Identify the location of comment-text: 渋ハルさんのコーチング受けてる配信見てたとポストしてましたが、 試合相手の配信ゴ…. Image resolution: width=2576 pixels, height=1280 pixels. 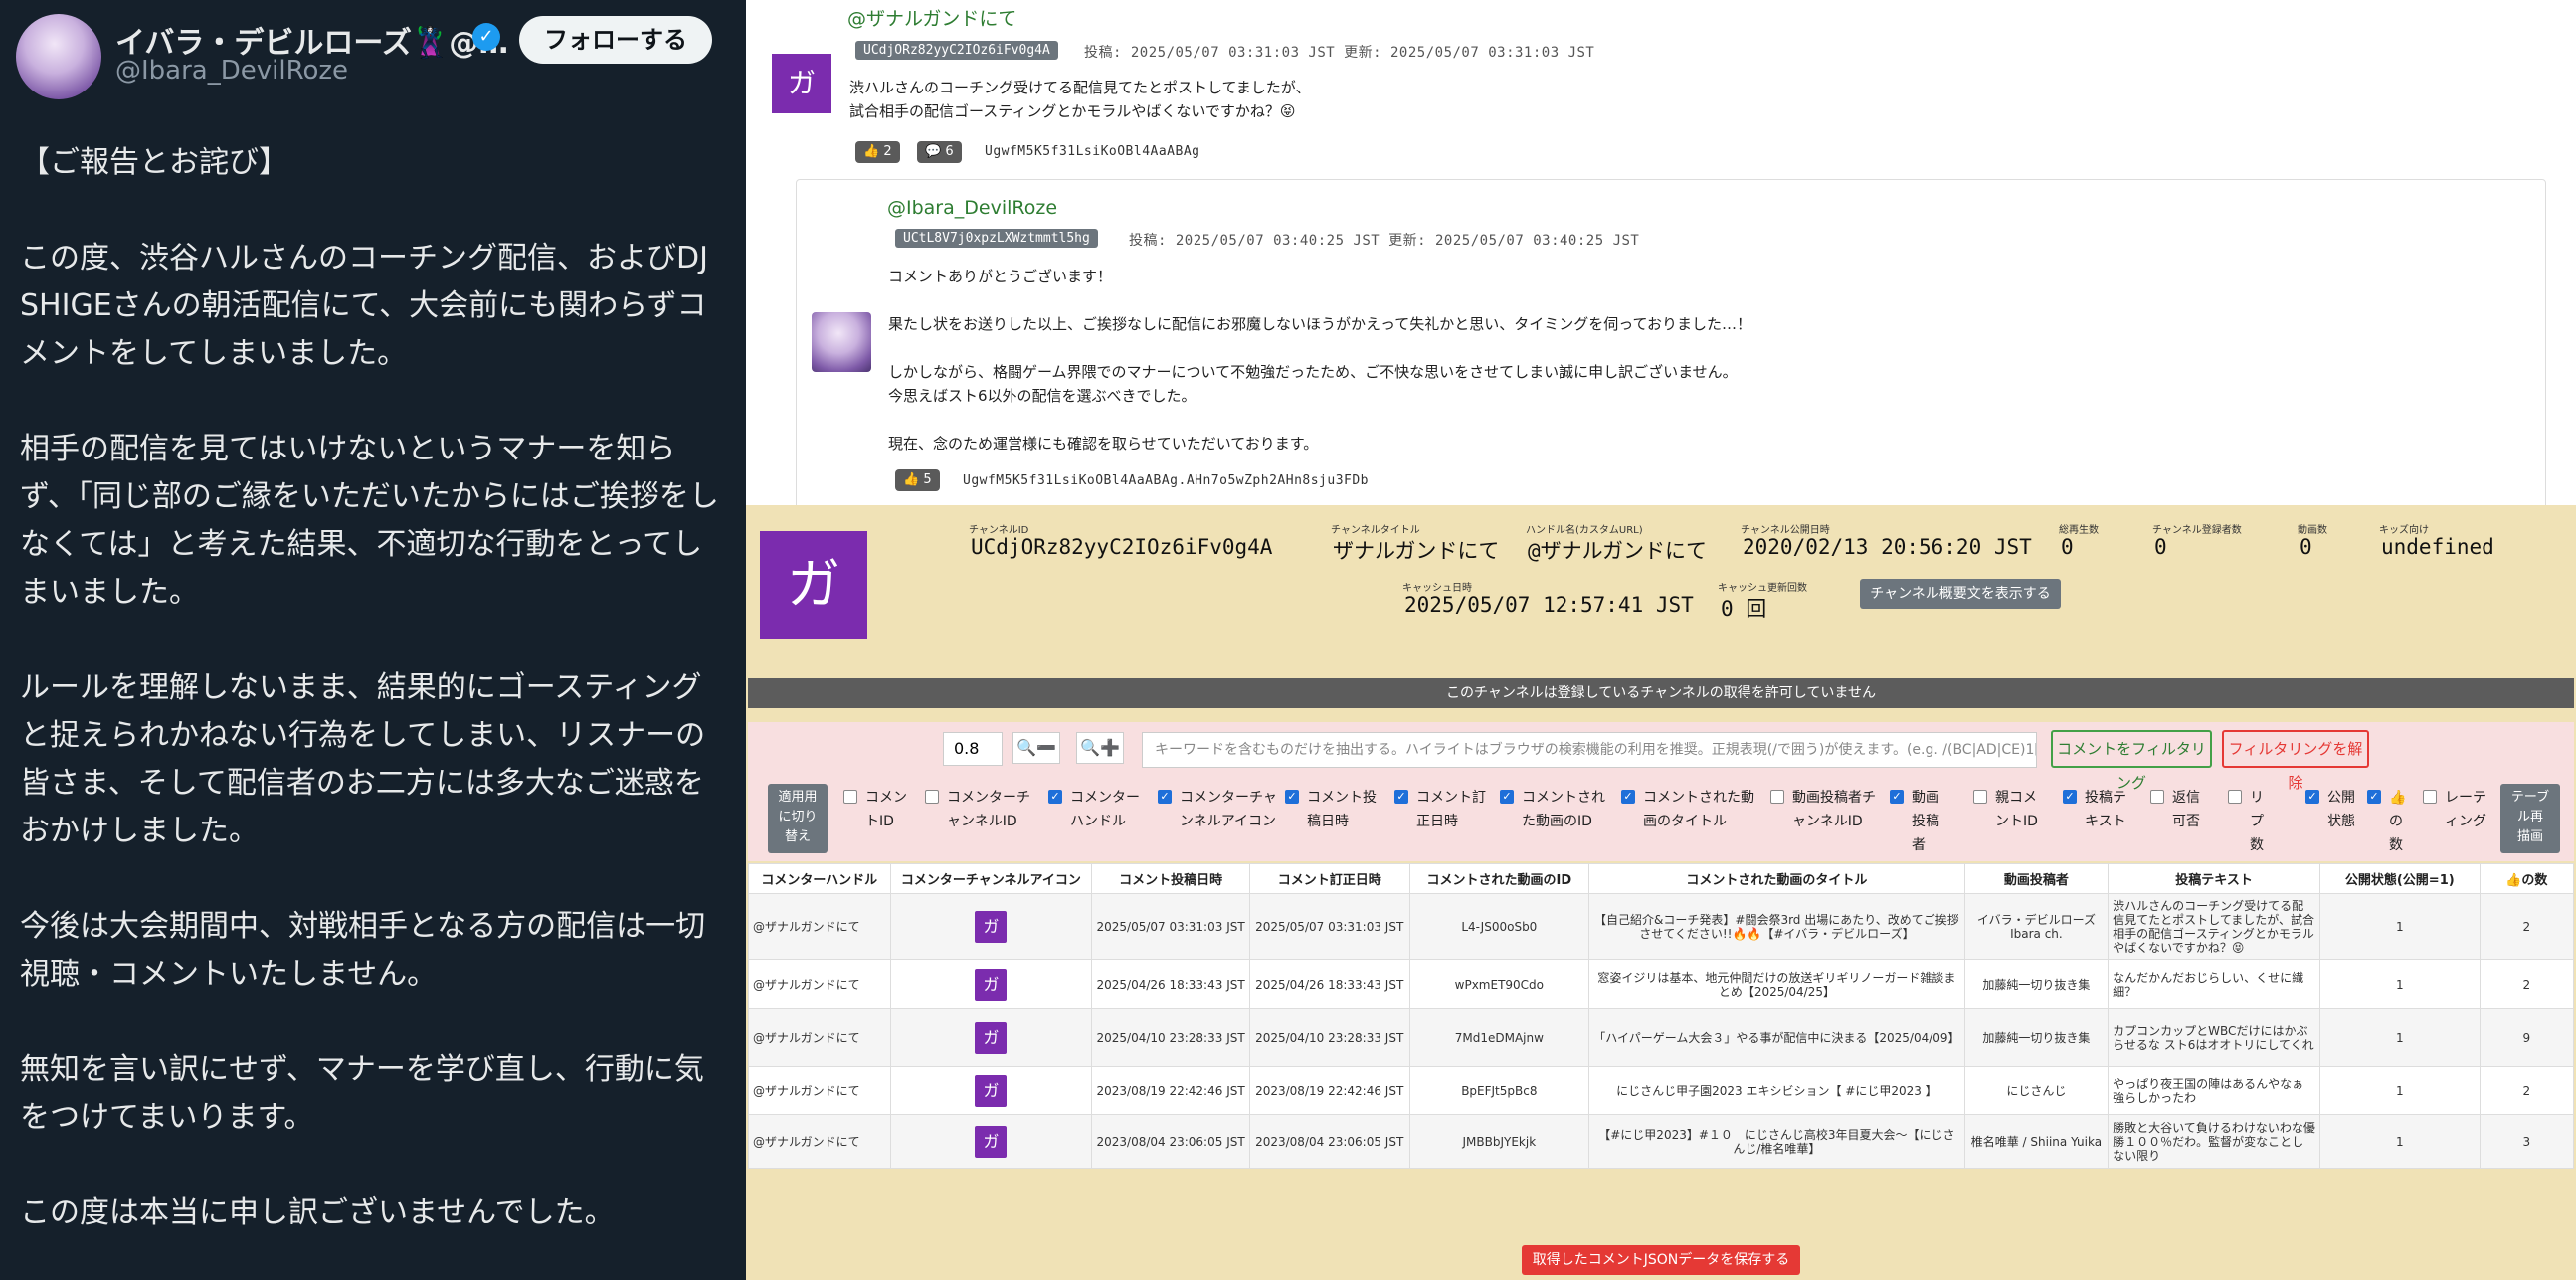
(1080, 99).